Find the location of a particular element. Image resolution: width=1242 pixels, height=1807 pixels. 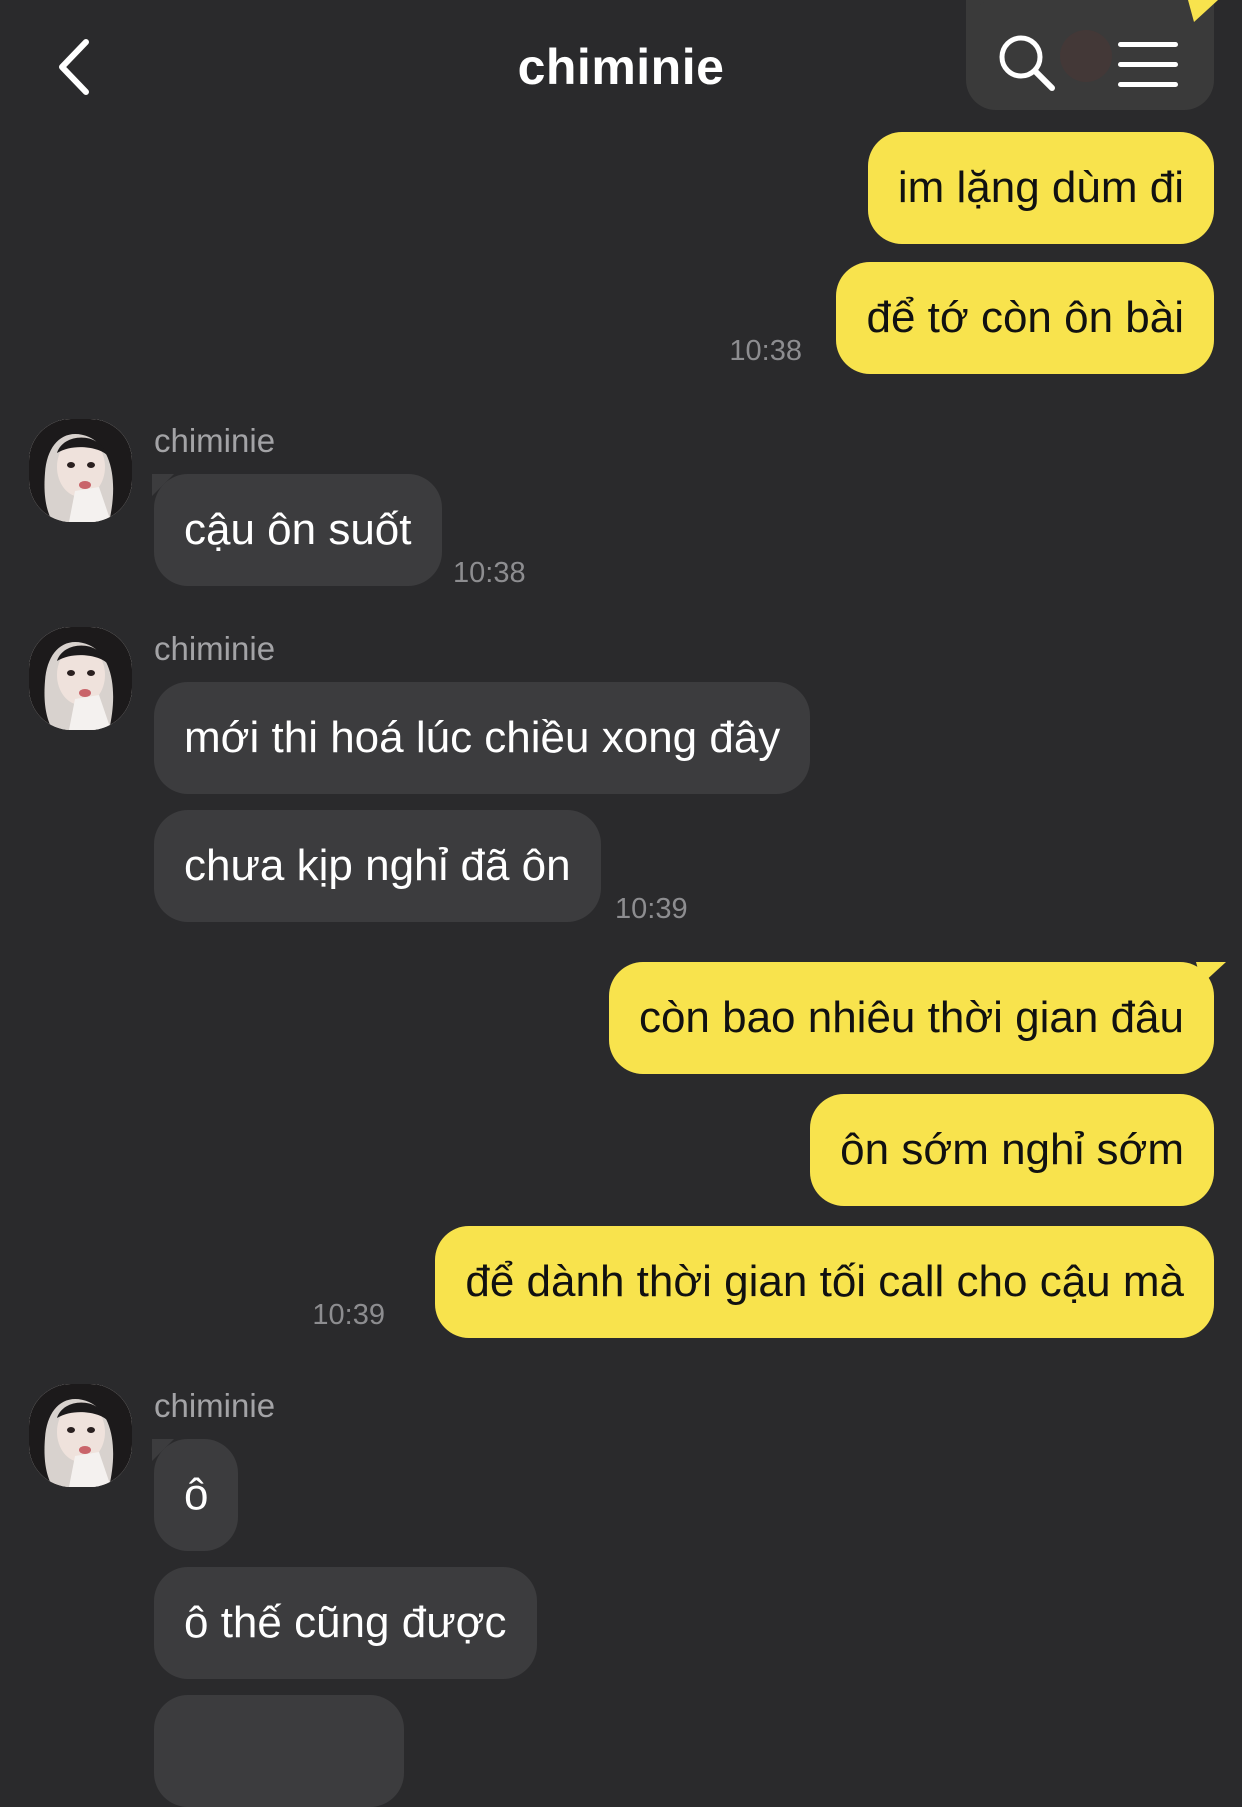

message-text: ô is located at coordinates (196, 1494).